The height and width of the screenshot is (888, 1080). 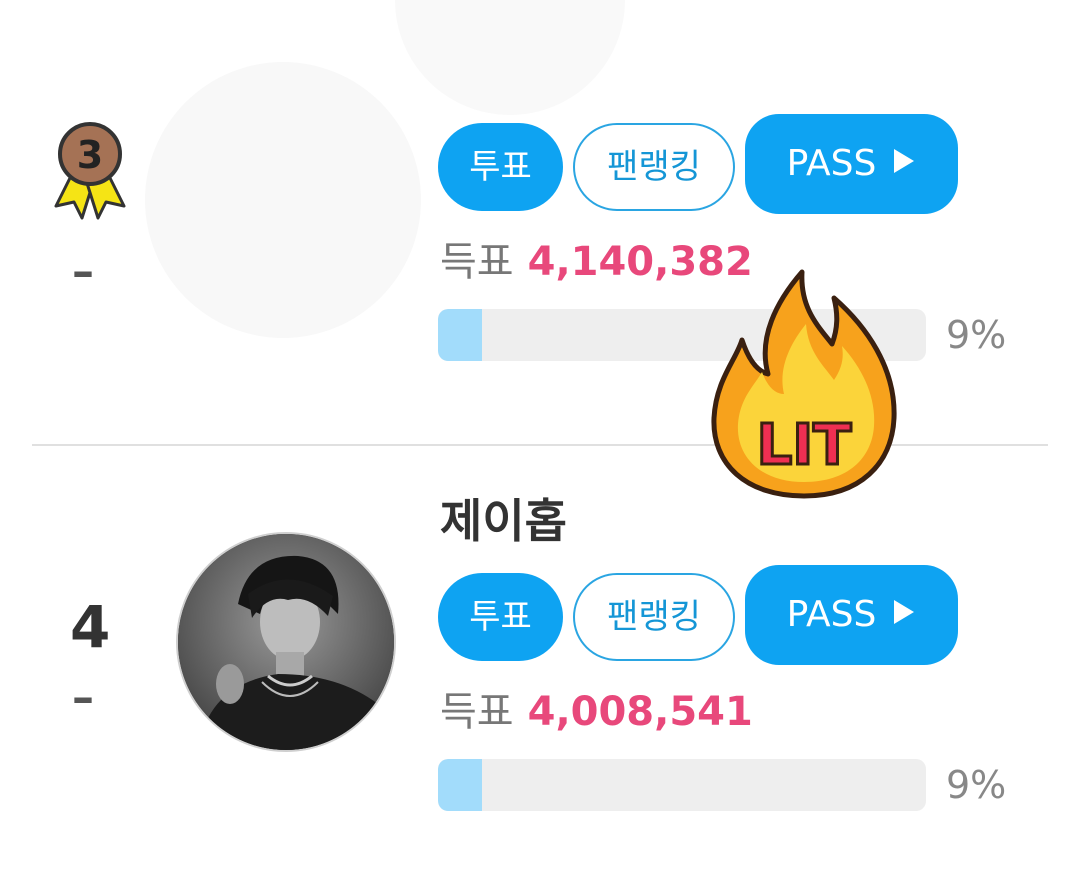 What do you see at coordinates (90, 627) in the screenshot?
I see `rank-number: 4` at bounding box center [90, 627].